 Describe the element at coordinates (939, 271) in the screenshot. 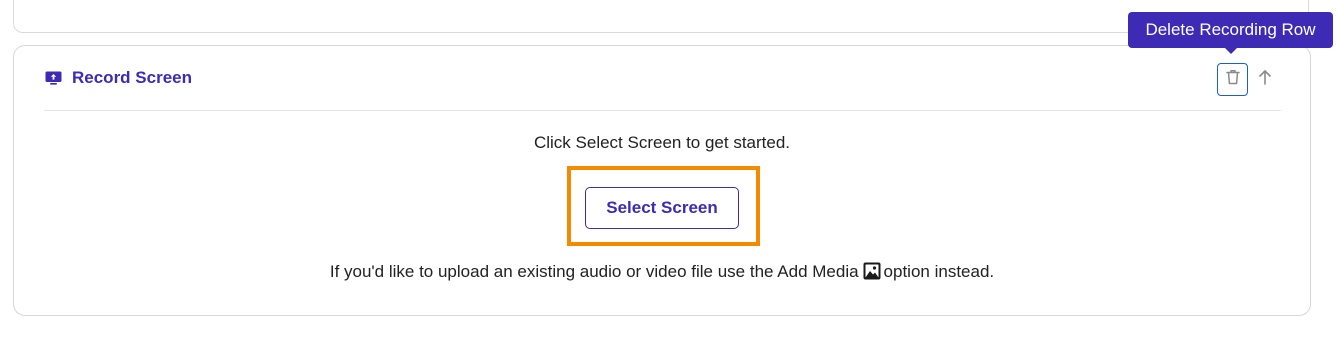

I see `upload-hint-suffix: option instead.` at that location.